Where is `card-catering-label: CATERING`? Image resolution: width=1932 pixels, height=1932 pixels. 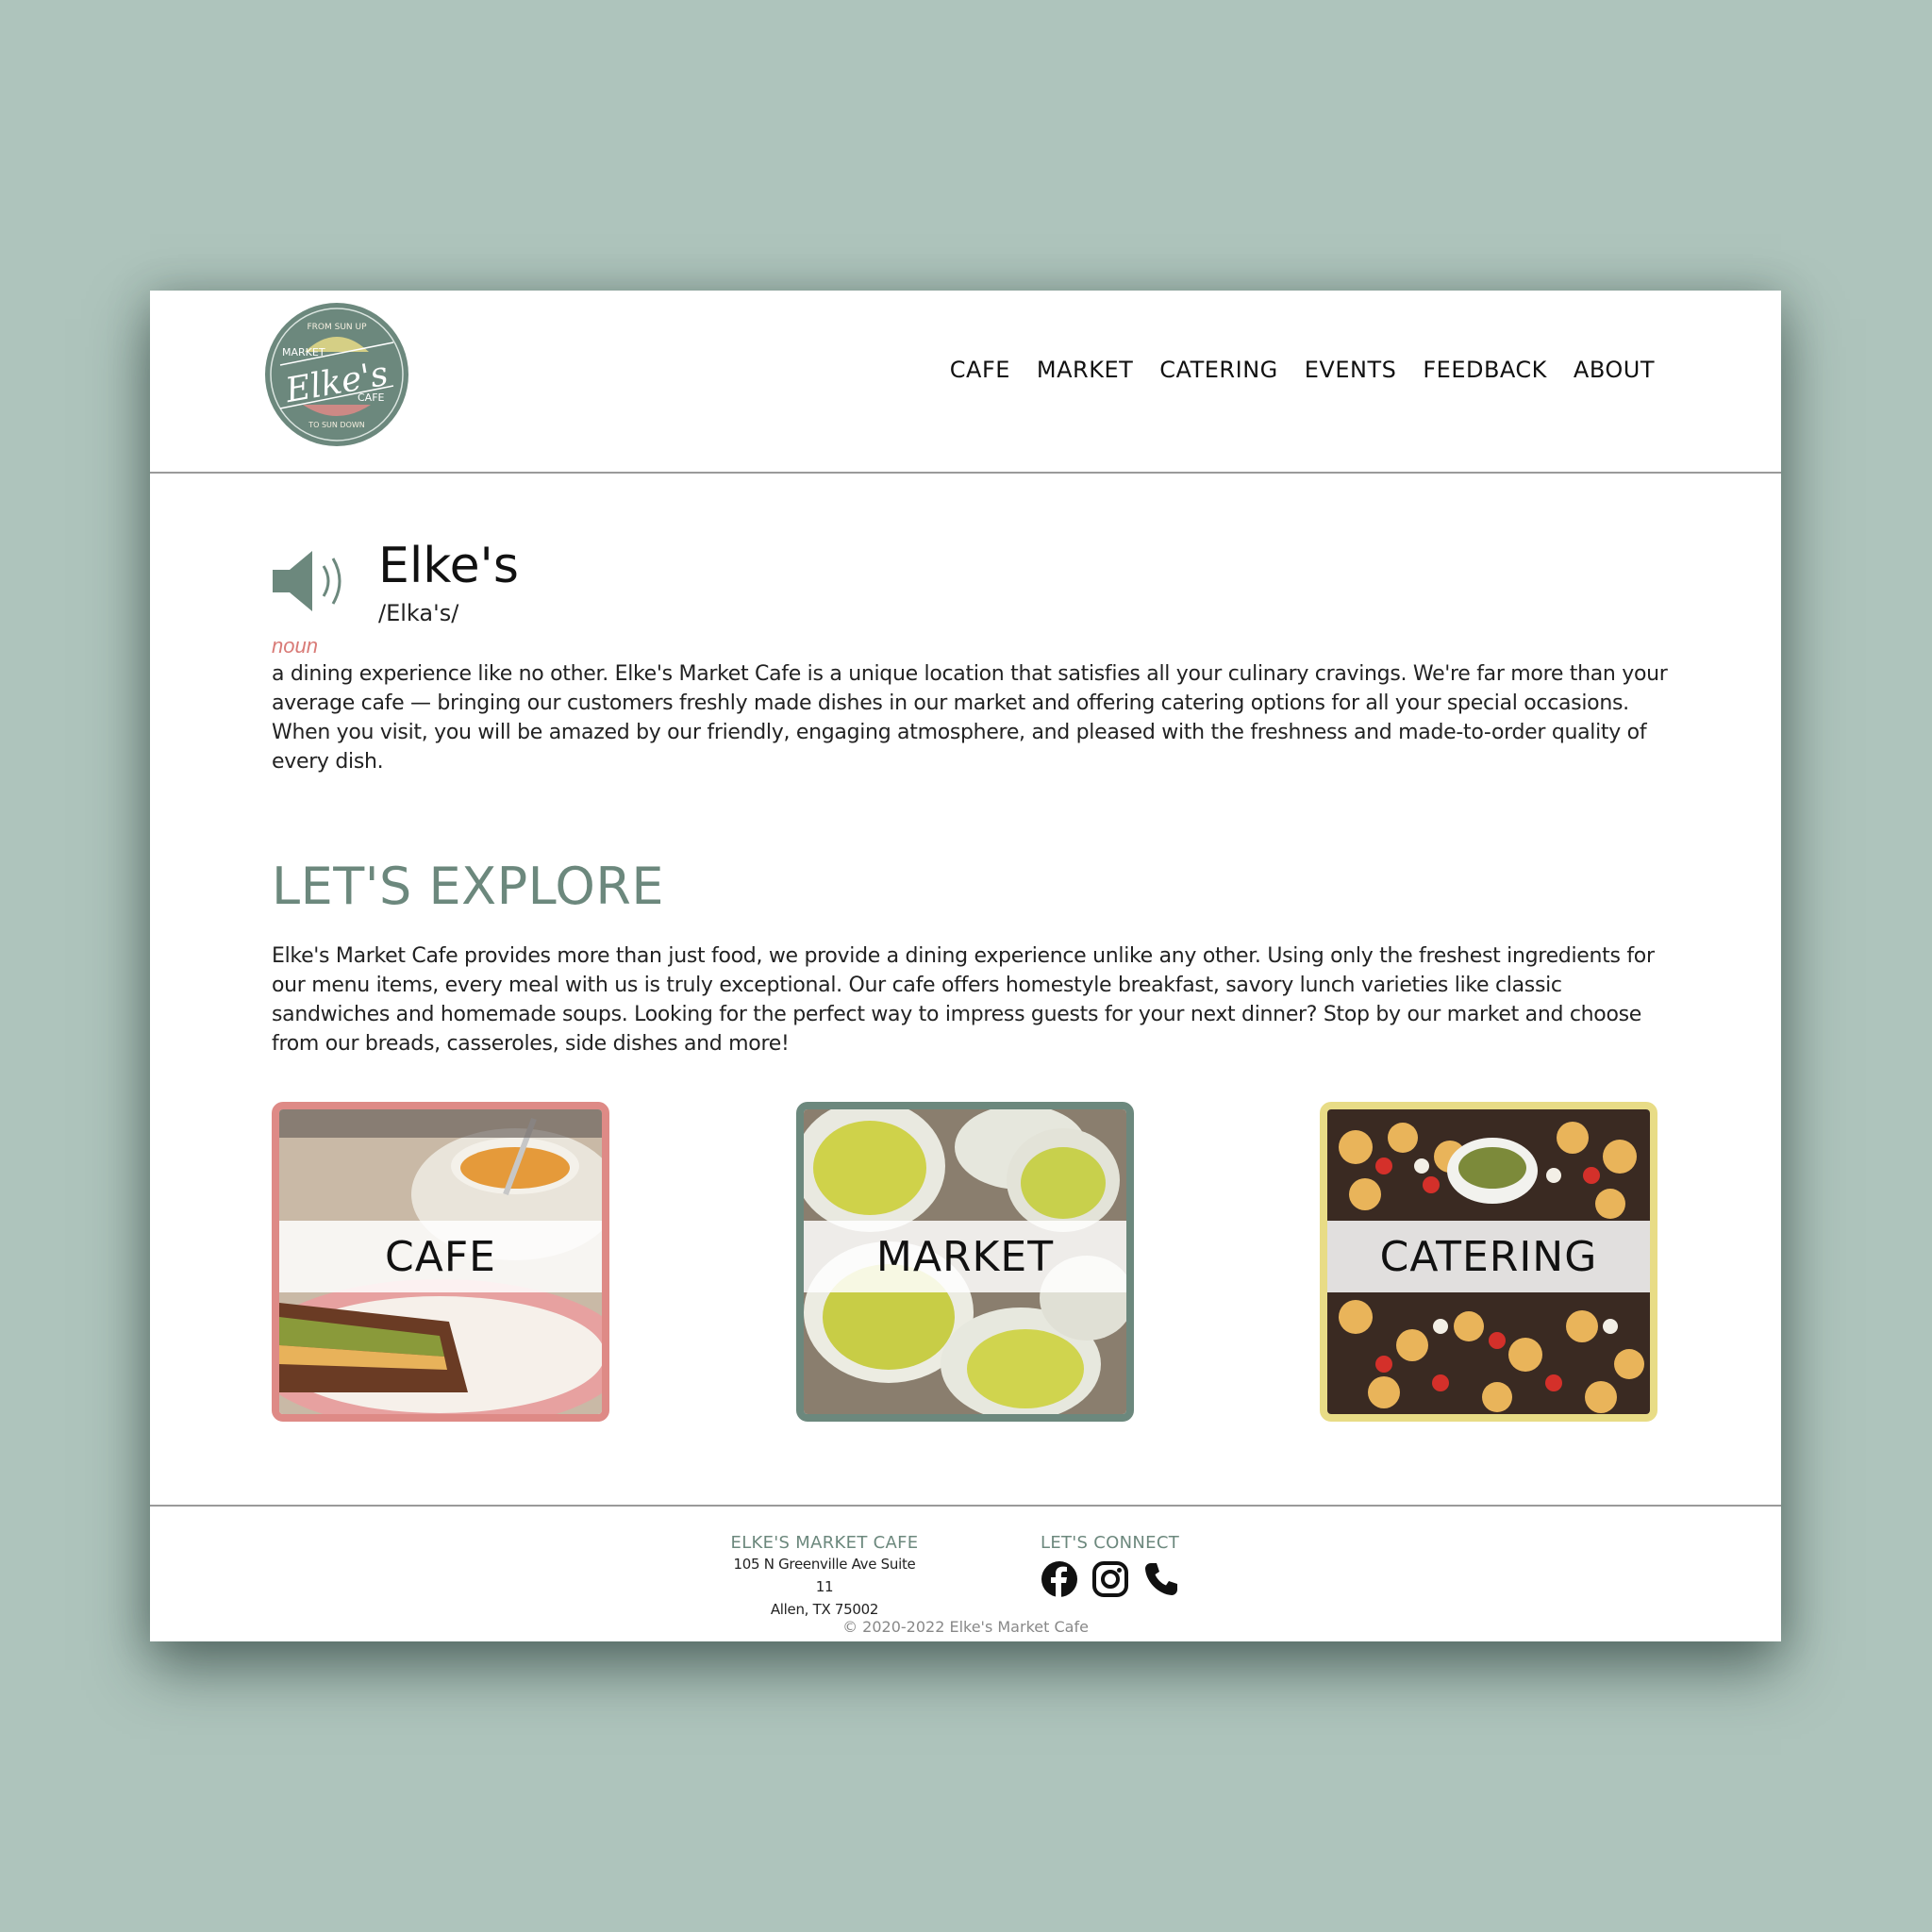
card-catering-label: CATERING is located at coordinates (1488, 1256).